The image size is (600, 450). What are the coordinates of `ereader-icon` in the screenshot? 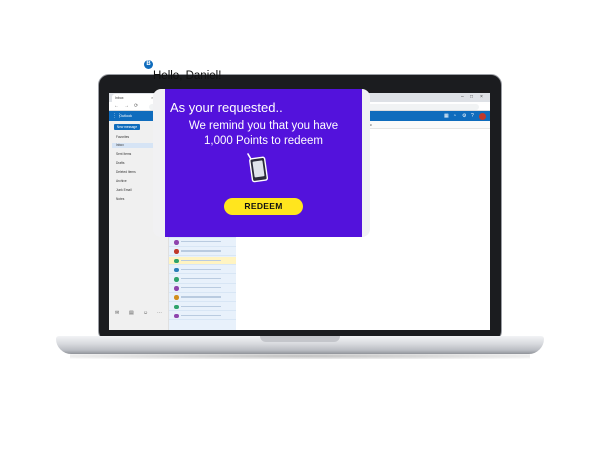 It's located at (258, 168).